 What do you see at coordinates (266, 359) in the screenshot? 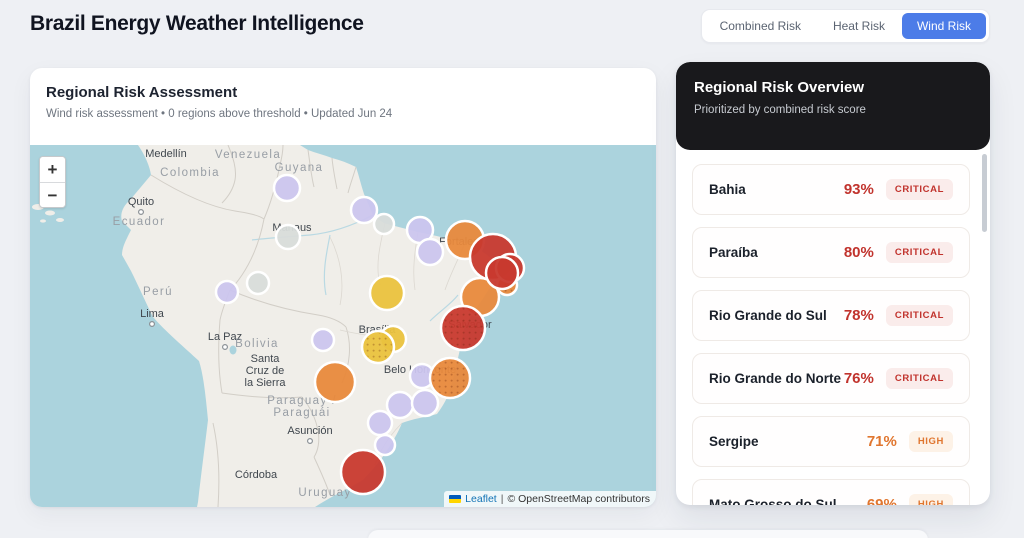
I see `map-label-santa: Santa` at bounding box center [266, 359].